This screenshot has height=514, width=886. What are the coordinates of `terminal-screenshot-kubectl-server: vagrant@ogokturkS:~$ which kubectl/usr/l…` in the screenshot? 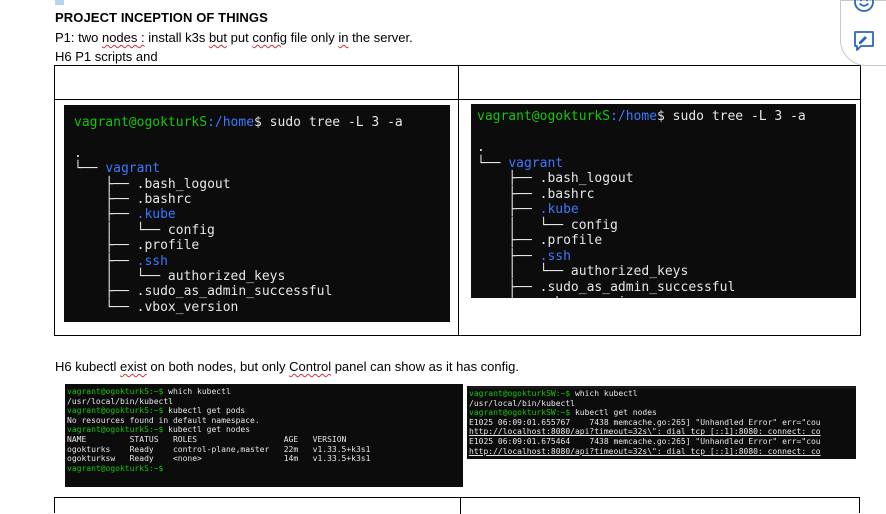 It's located at (264, 435).